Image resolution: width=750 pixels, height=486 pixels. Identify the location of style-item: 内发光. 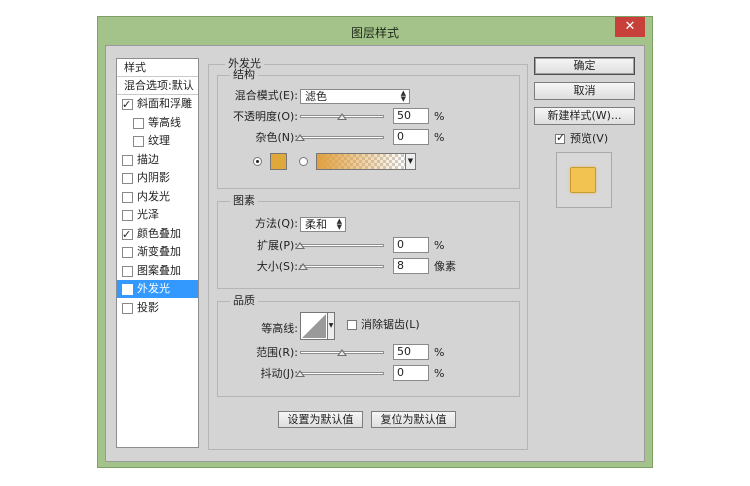
(157, 197).